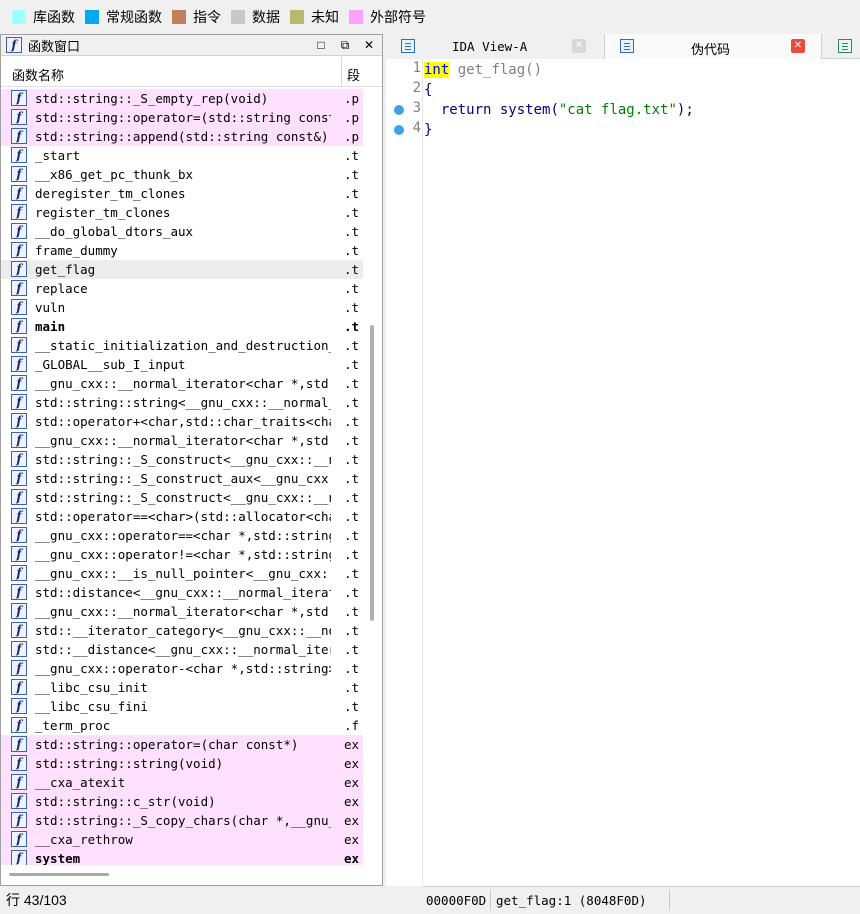 This screenshot has width=860, height=914. I want to click on gutter-line: 2, so click(404, 90).